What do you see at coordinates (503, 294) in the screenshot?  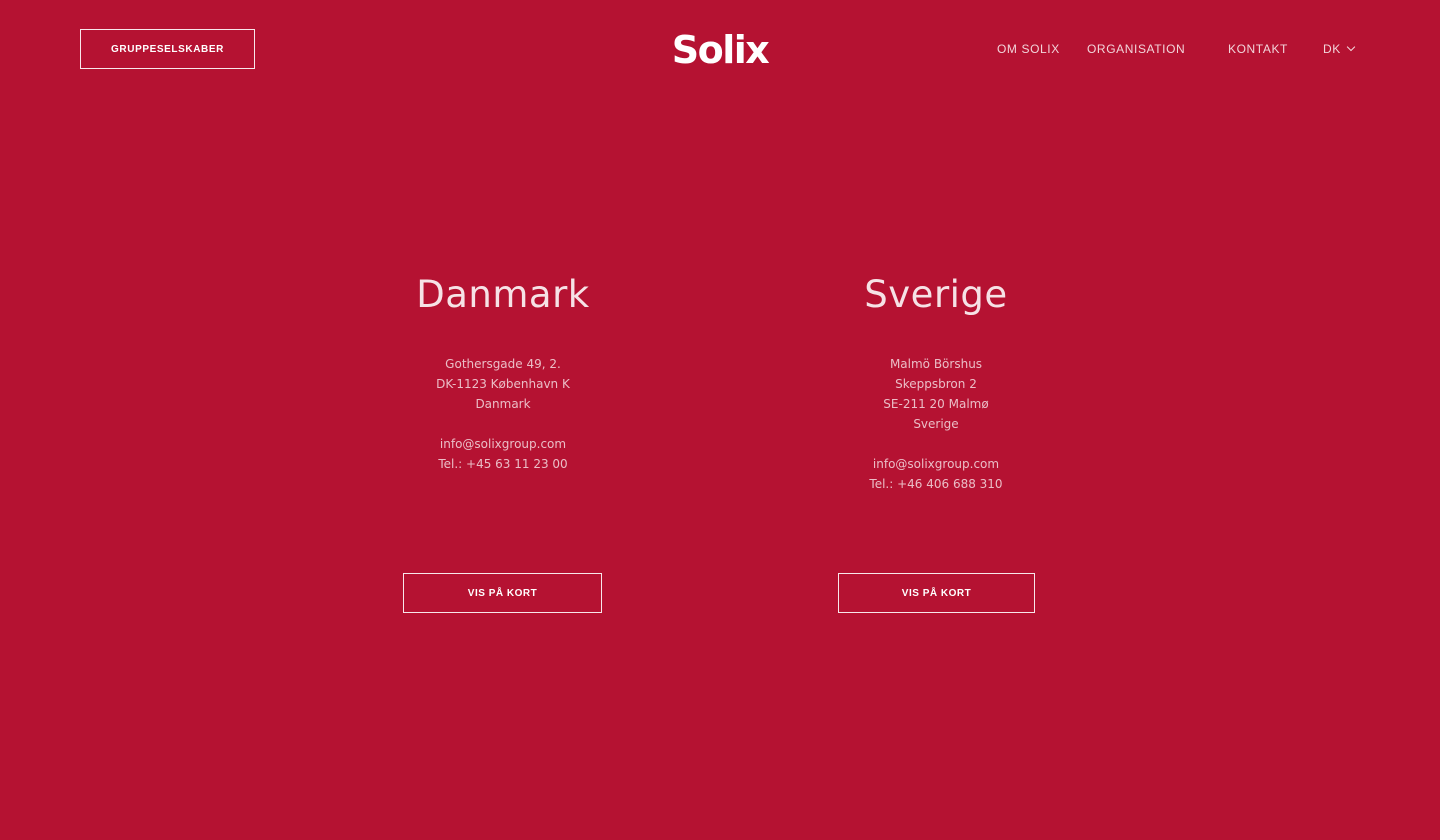 I see `office-title: Danmark` at bounding box center [503, 294].